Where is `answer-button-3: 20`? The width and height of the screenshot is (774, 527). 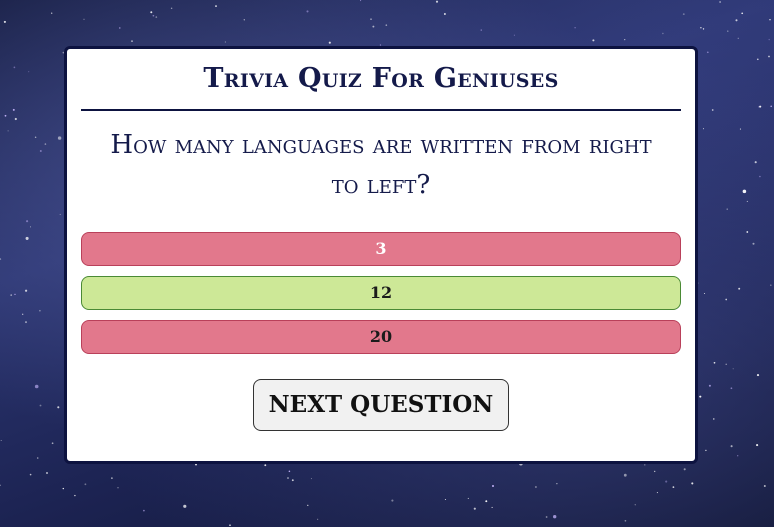 answer-button-3: 20 is located at coordinates (381, 337).